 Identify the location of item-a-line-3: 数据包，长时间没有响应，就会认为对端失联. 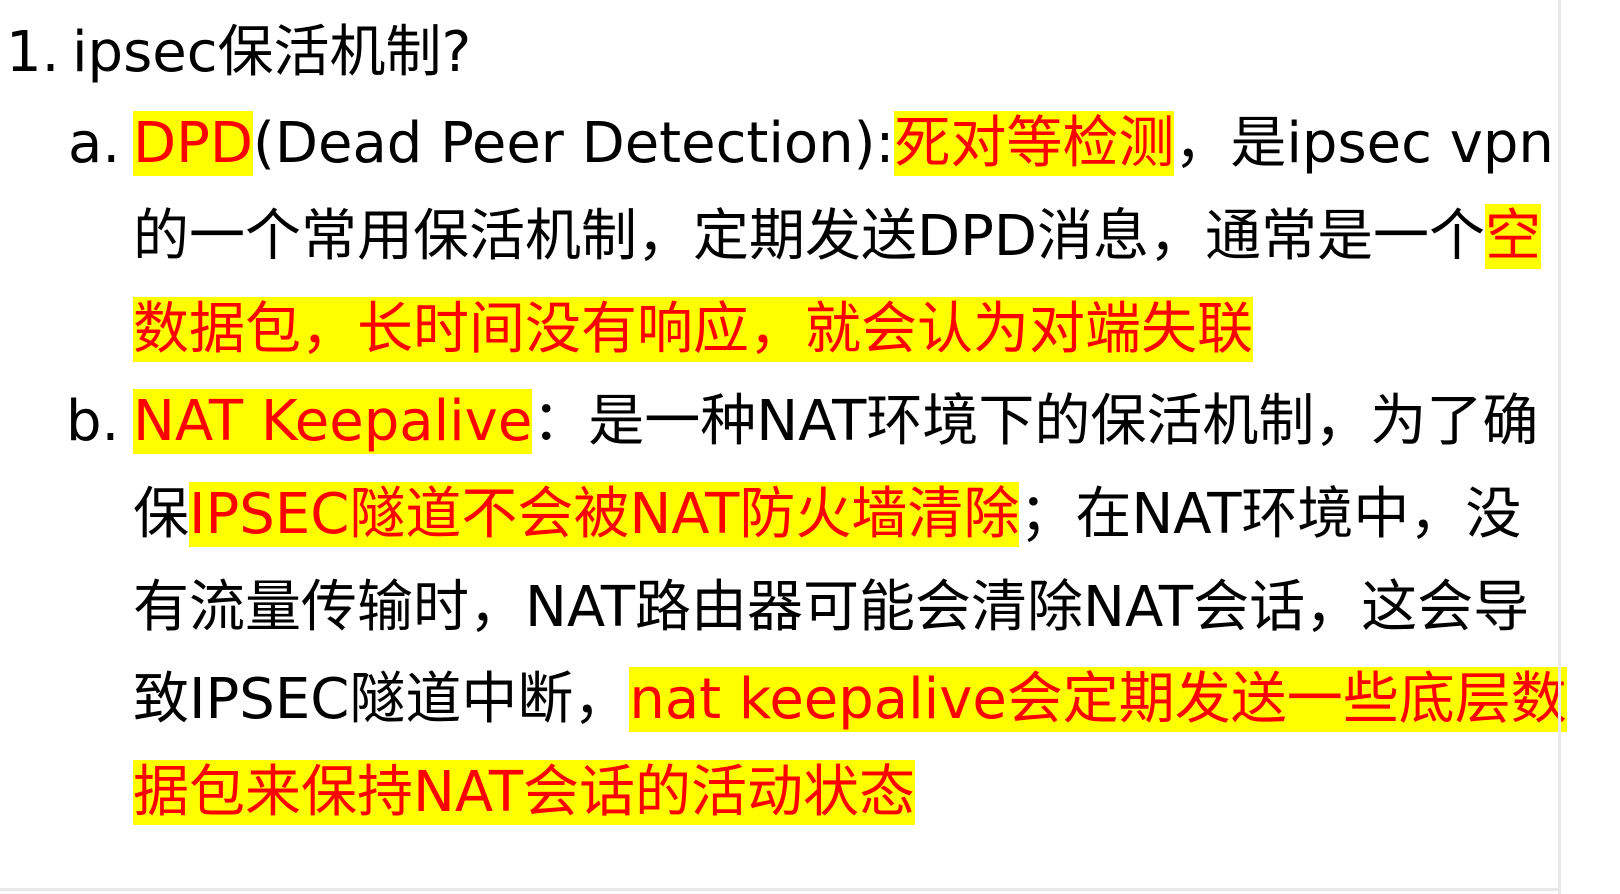
(693, 330).